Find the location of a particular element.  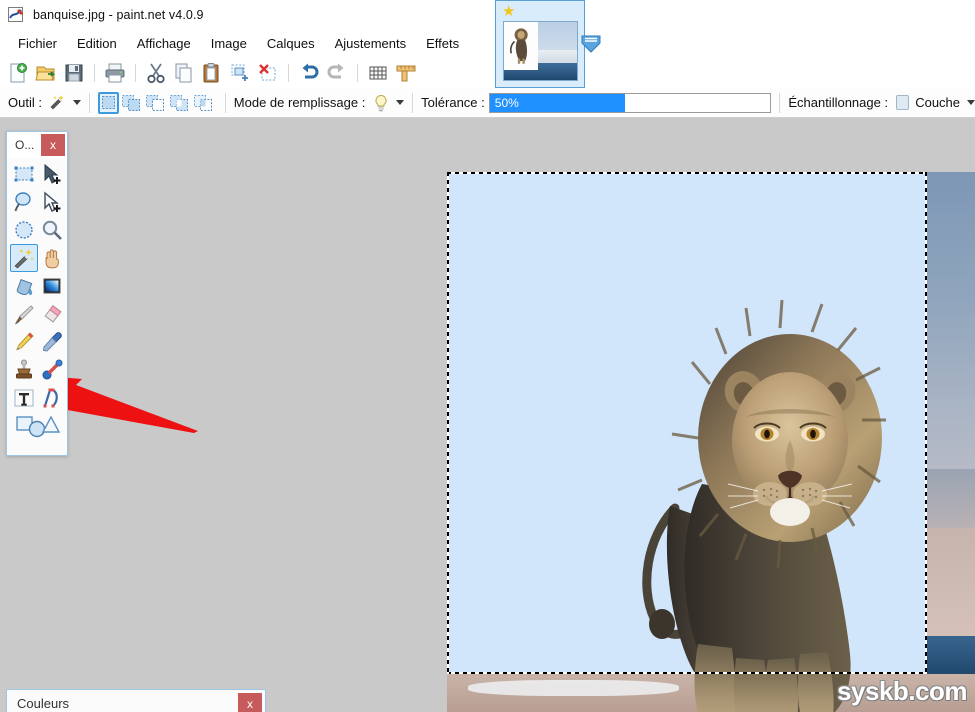

zoom-tool is located at coordinates (52, 230).